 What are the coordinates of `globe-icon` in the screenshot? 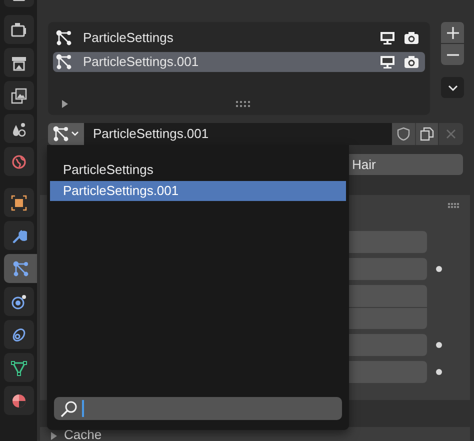 It's located at (19, 162).